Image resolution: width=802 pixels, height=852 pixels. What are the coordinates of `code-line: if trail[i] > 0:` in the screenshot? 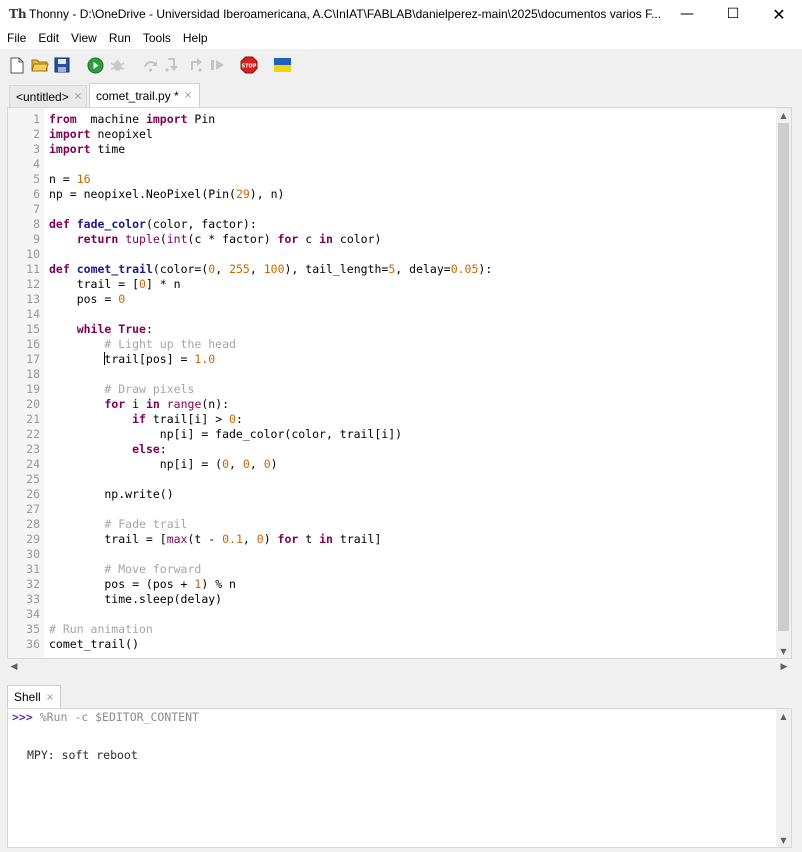 It's located at (146, 419).